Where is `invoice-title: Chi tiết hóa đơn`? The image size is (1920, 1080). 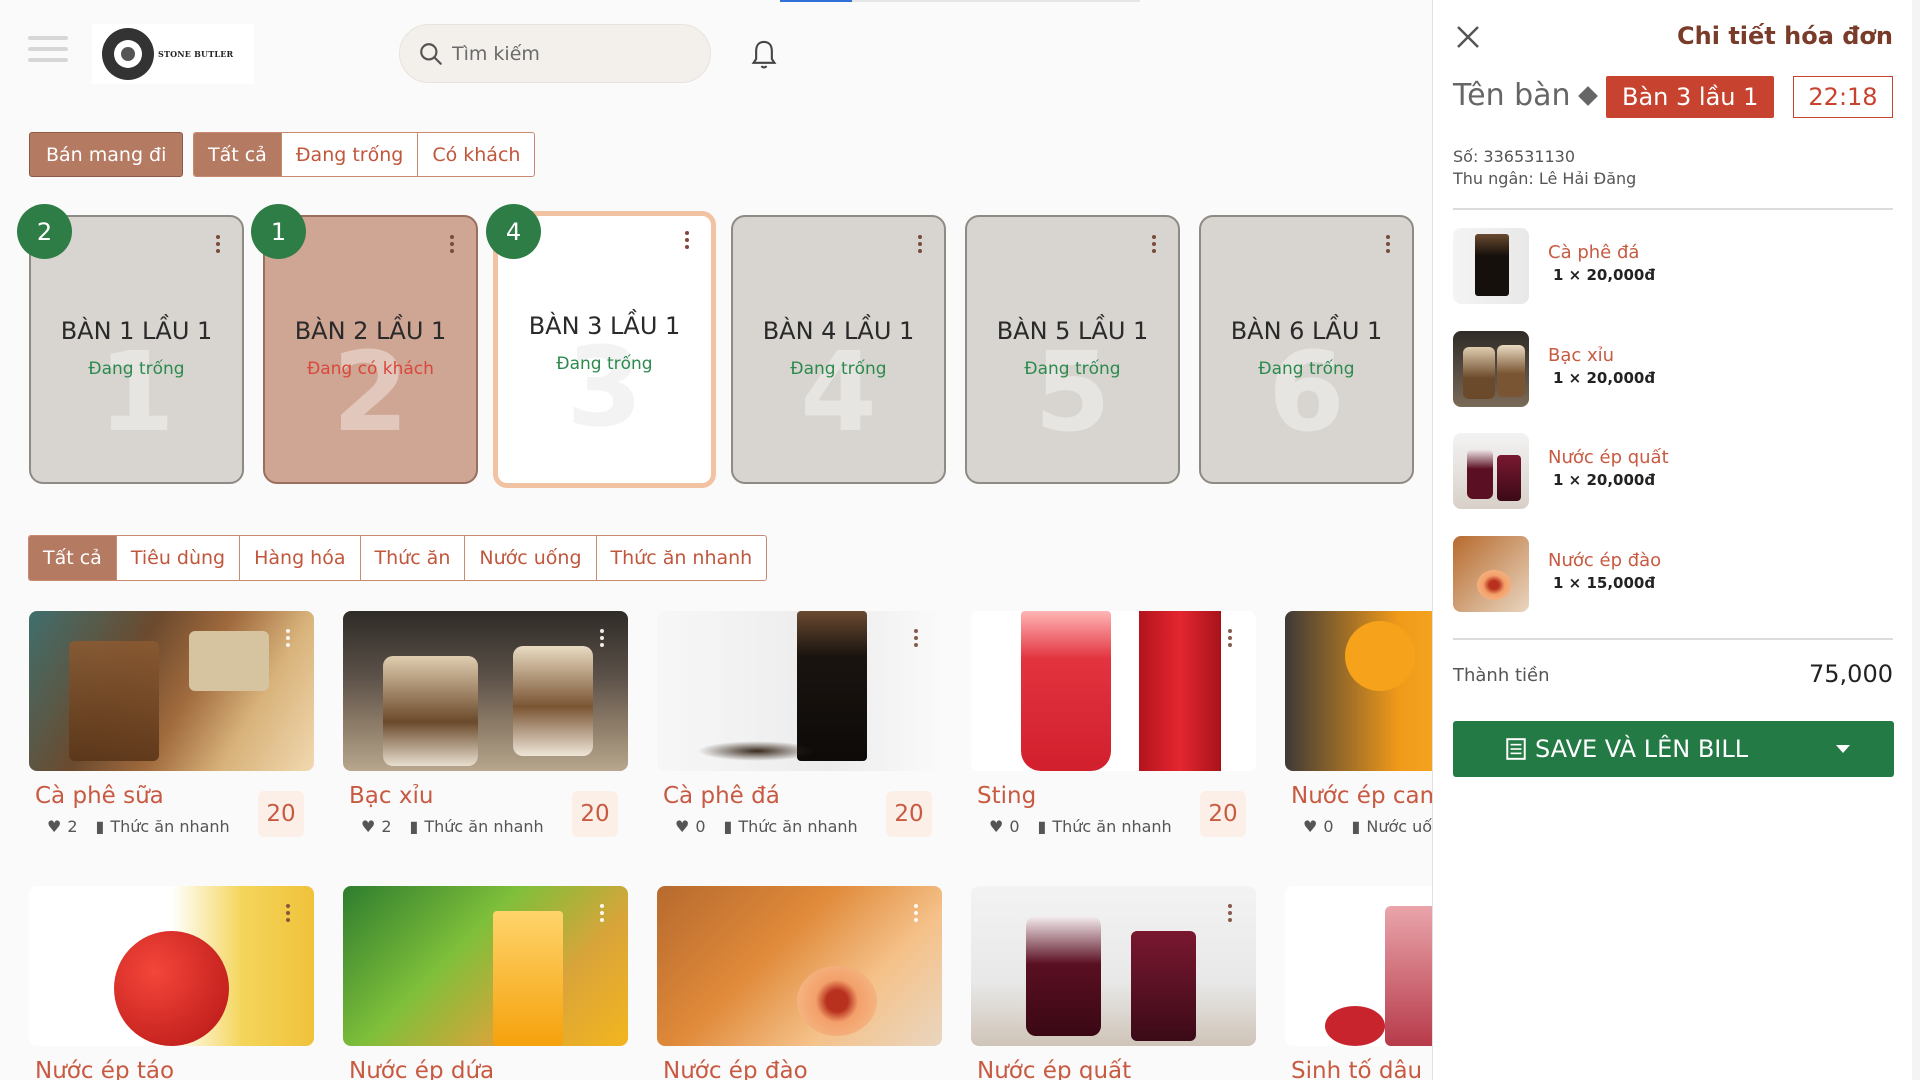 invoice-title: Chi tiết hóa đơn is located at coordinates (1785, 36).